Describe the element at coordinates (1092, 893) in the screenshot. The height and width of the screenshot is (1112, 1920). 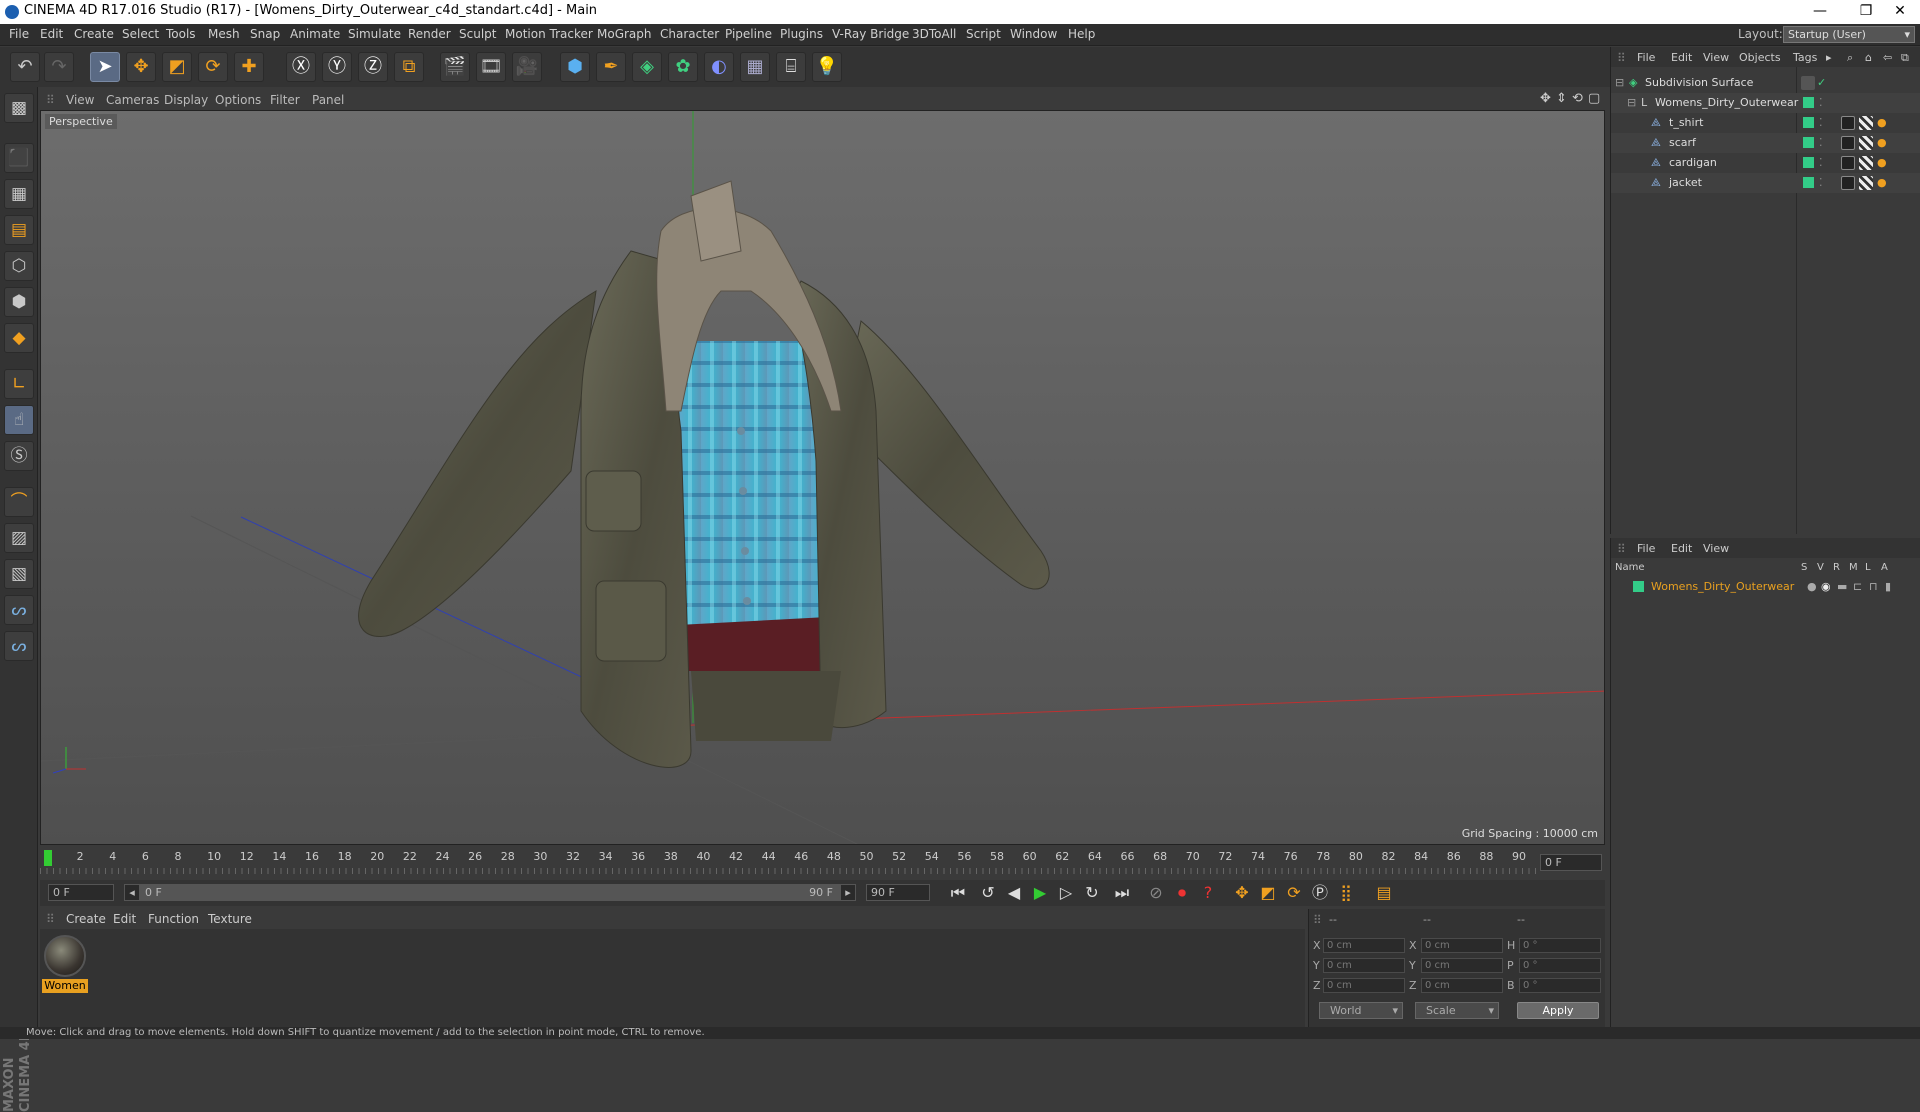
I see `next-key-button: ↻` at that location.